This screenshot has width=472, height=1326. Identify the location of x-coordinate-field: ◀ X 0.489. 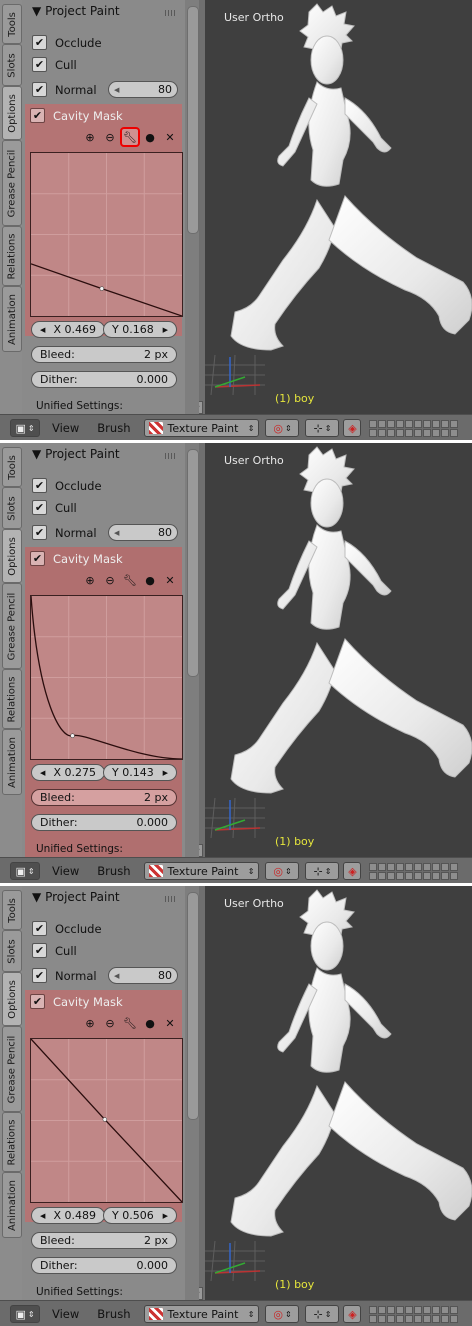
(68, 1215).